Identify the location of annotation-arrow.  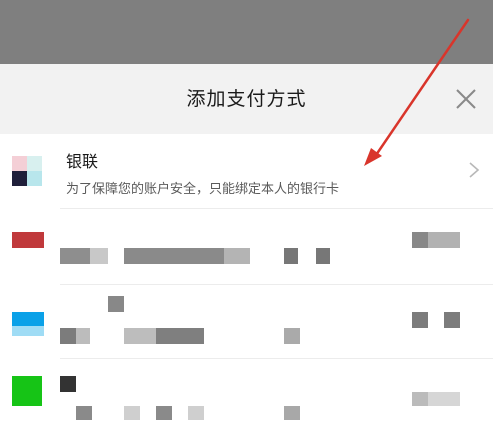
(417, 92).